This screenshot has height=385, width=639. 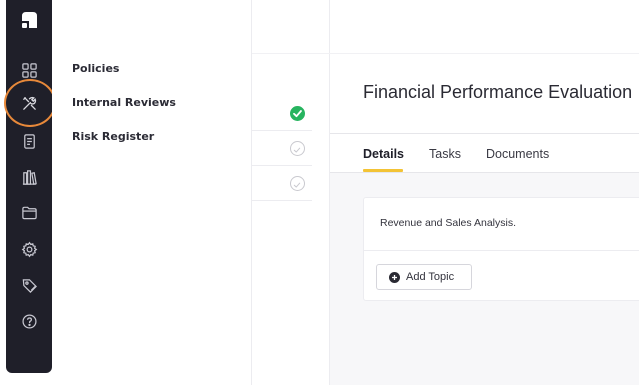 I want to click on add-topic-button: Add Topic, so click(x=424, y=277).